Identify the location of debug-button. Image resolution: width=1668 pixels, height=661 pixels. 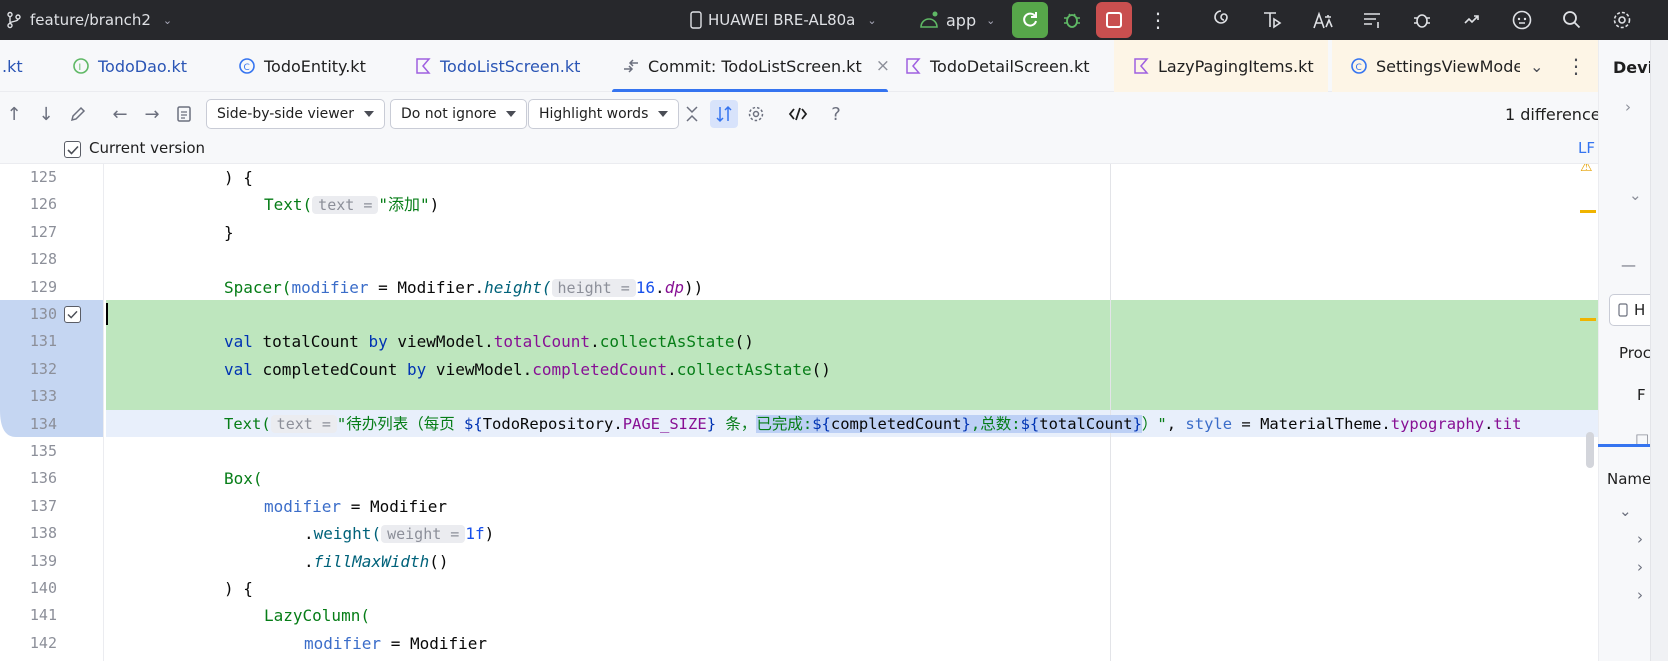
(1072, 20).